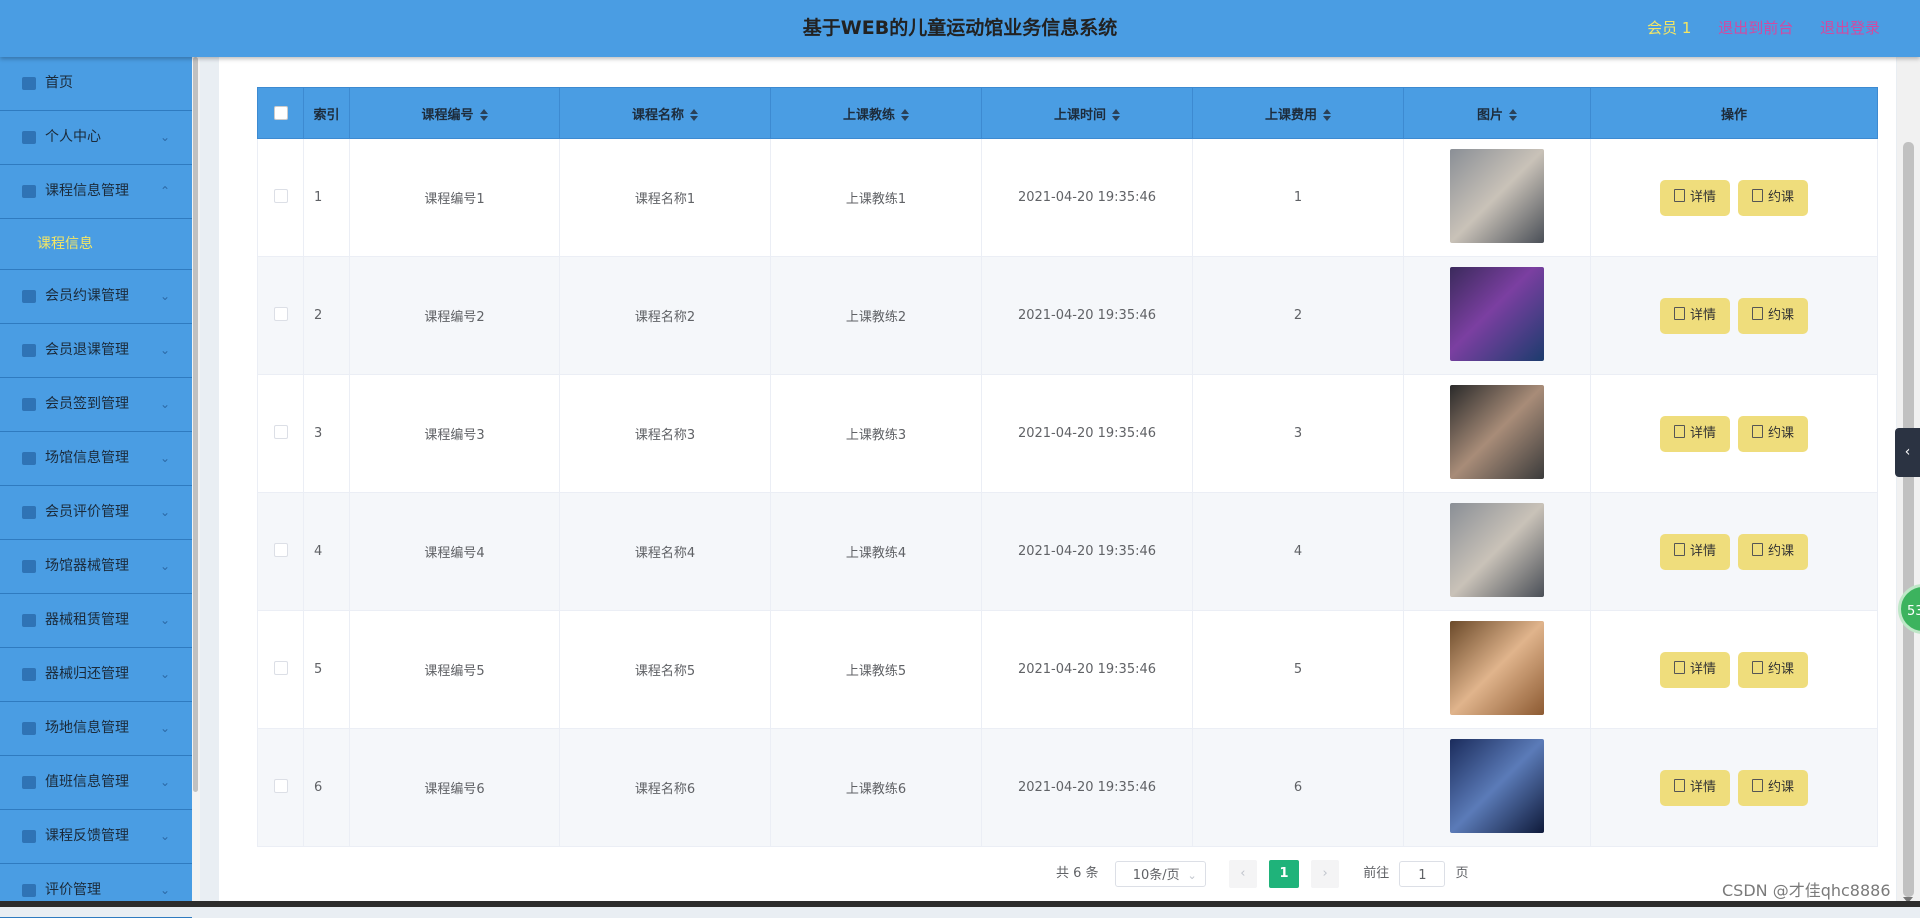 Image resolution: width=1920 pixels, height=918 pixels. What do you see at coordinates (96, 351) in the screenshot?
I see `sidebar-item: 会员退课管理 ⌄` at bounding box center [96, 351].